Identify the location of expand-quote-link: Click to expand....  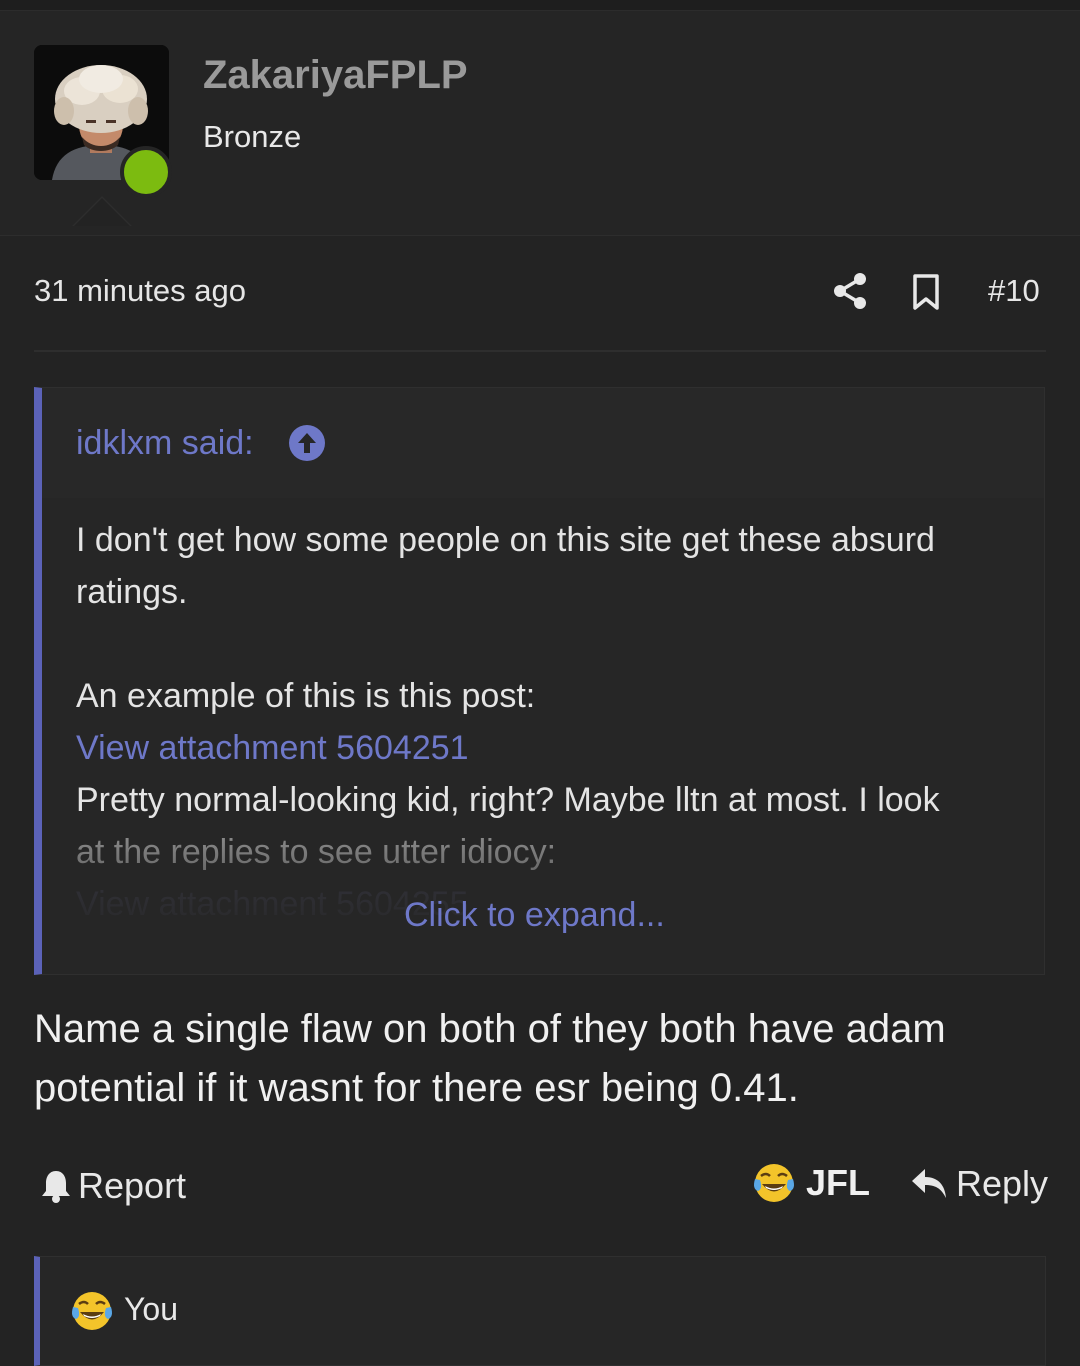
(534, 915).